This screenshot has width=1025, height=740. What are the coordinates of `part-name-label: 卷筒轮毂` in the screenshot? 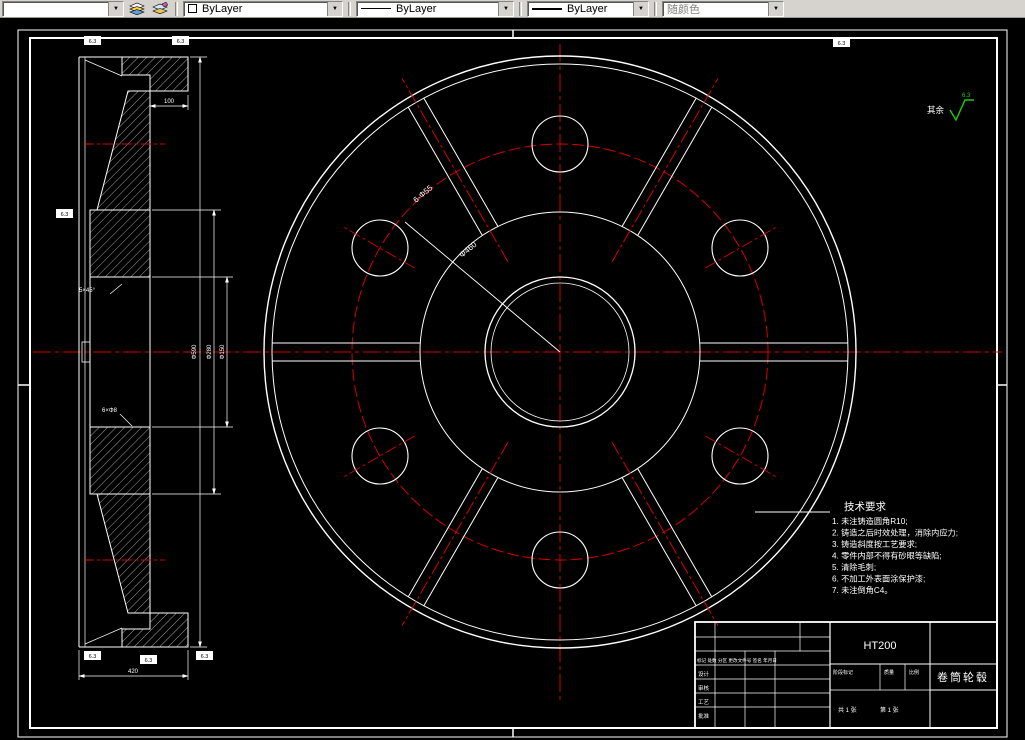 It's located at (963, 677).